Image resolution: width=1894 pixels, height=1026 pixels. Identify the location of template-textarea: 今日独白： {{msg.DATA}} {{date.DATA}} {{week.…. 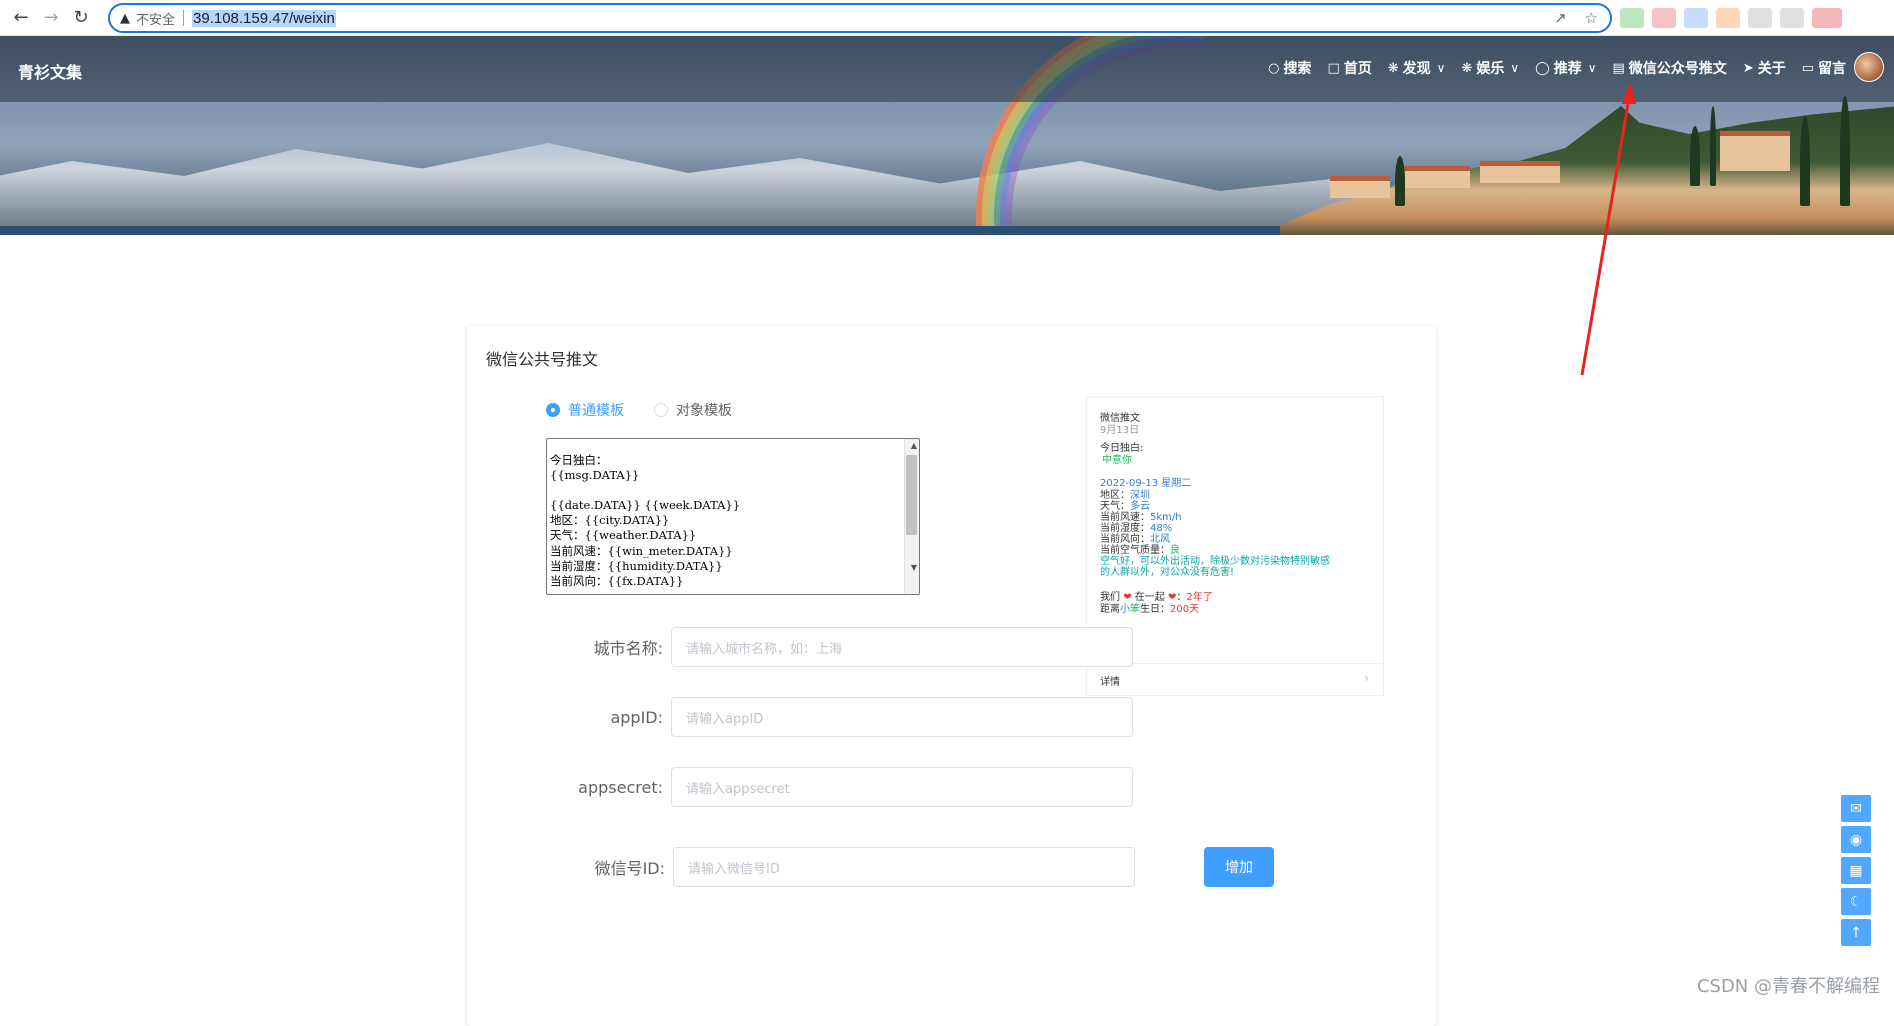
(733, 516).